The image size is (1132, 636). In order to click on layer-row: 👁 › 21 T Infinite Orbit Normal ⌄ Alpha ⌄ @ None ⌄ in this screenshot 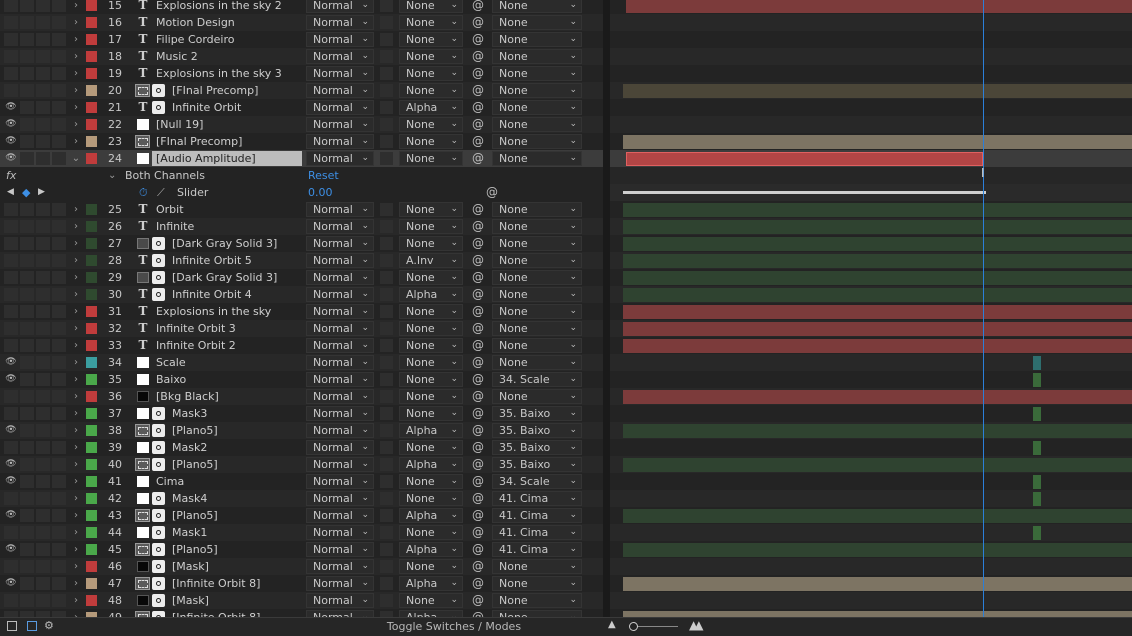, I will do `click(301, 107)`.